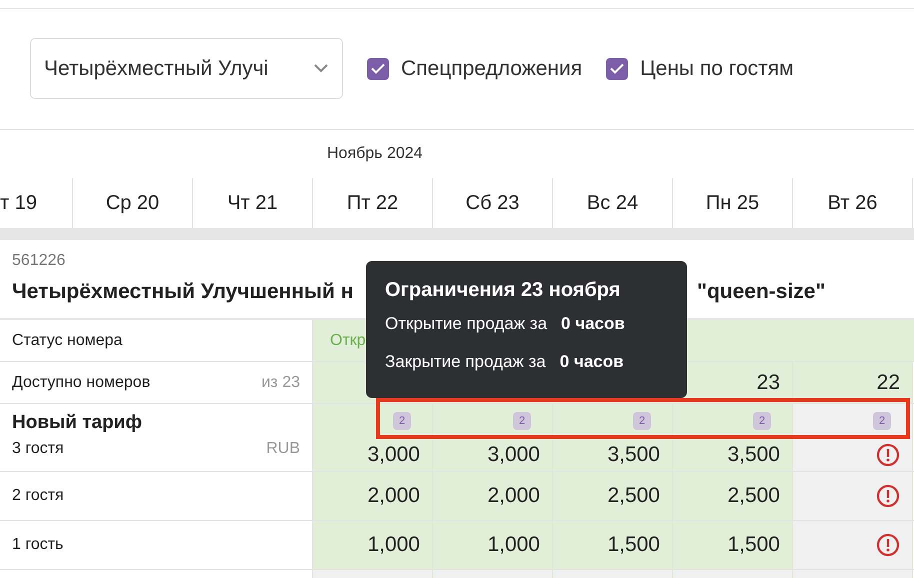 The width and height of the screenshot is (914, 578). What do you see at coordinates (853, 203) in the screenshot?
I see `day-header: Вт 26` at bounding box center [853, 203].